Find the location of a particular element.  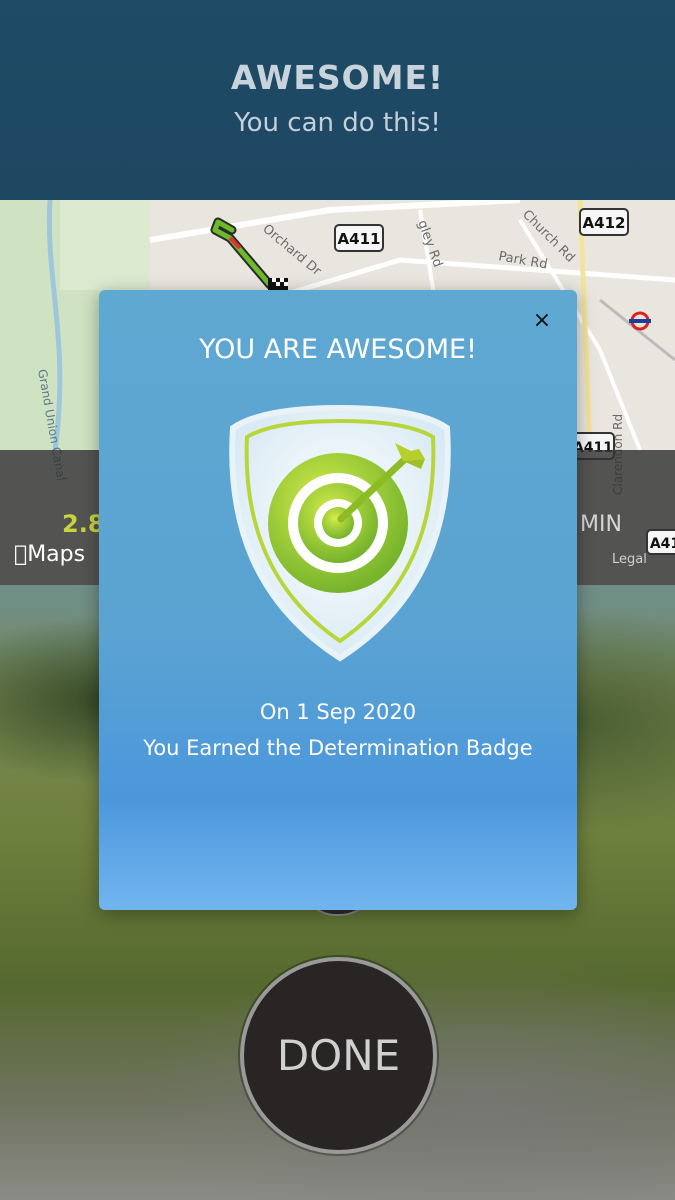

svg-text: A411 is located at coordinates (359, 239).